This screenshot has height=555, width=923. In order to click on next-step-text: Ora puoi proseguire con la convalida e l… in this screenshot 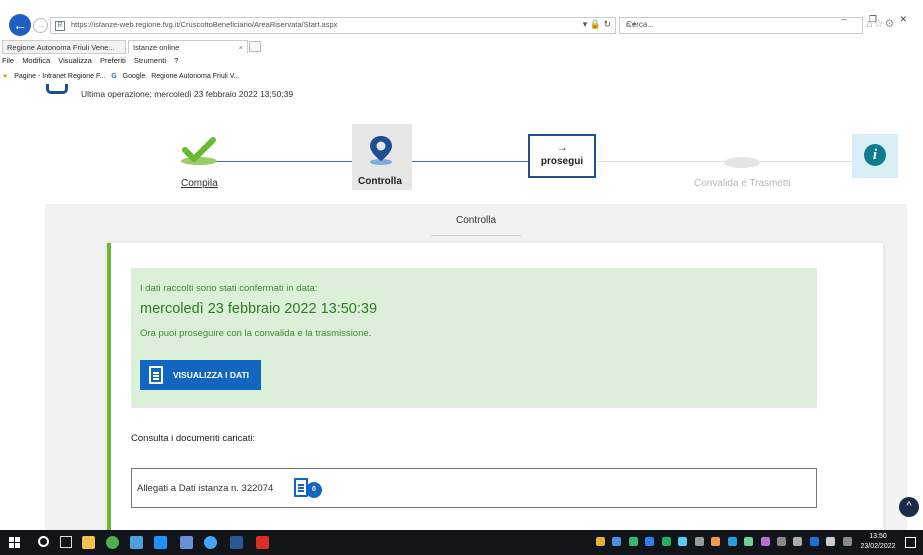, I will do `click(256, 333)`.